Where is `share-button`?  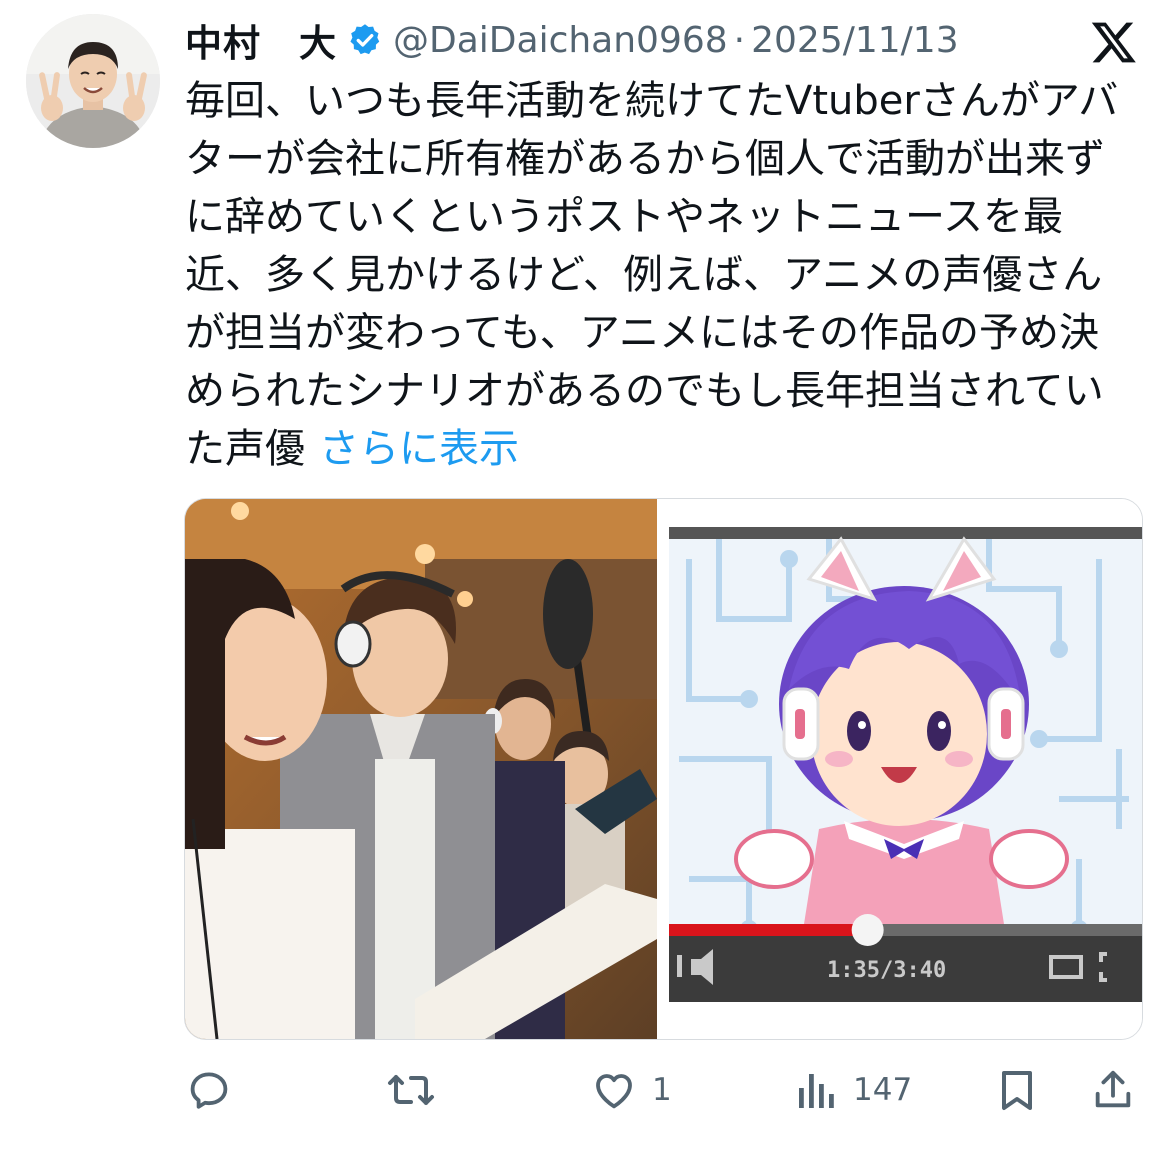 share-button is located at coordinates (1113, 1090).